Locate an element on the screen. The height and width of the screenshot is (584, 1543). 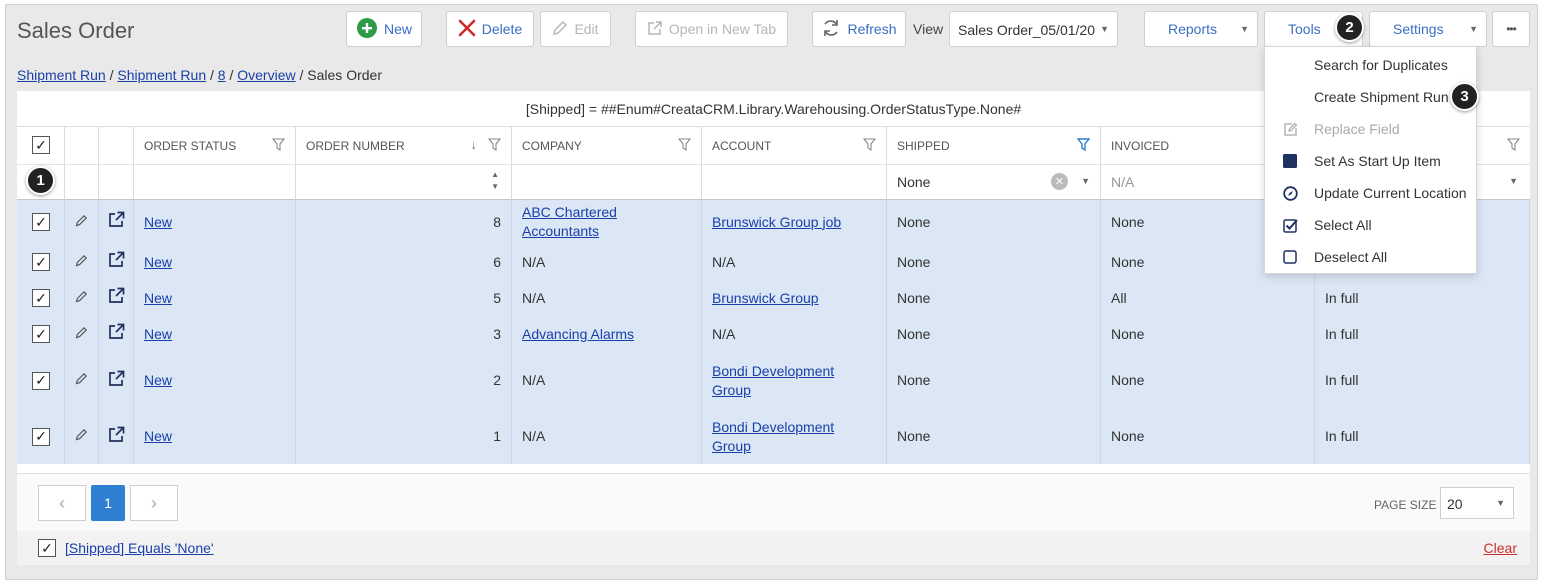
column-header-order-status: ORDER STATUS is located at coordinates (215, 146).